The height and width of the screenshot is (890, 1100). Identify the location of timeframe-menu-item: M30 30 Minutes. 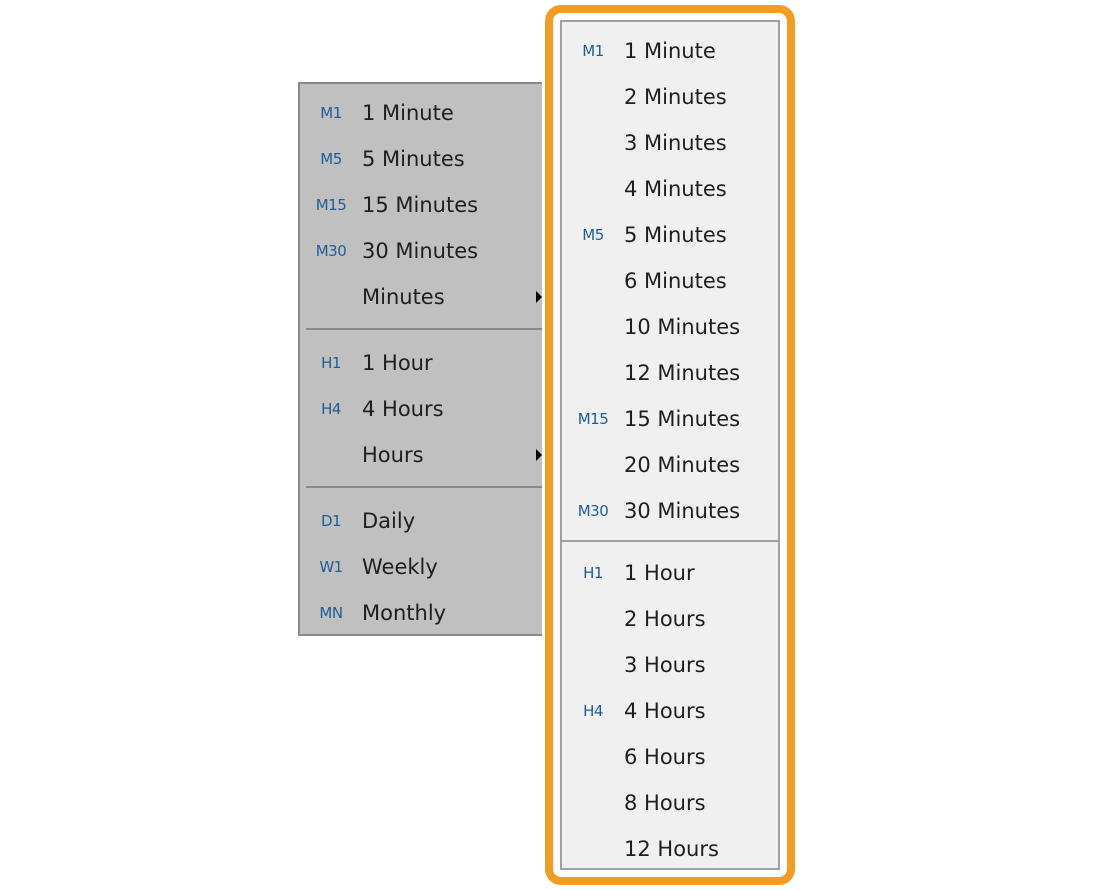
(421, 251).